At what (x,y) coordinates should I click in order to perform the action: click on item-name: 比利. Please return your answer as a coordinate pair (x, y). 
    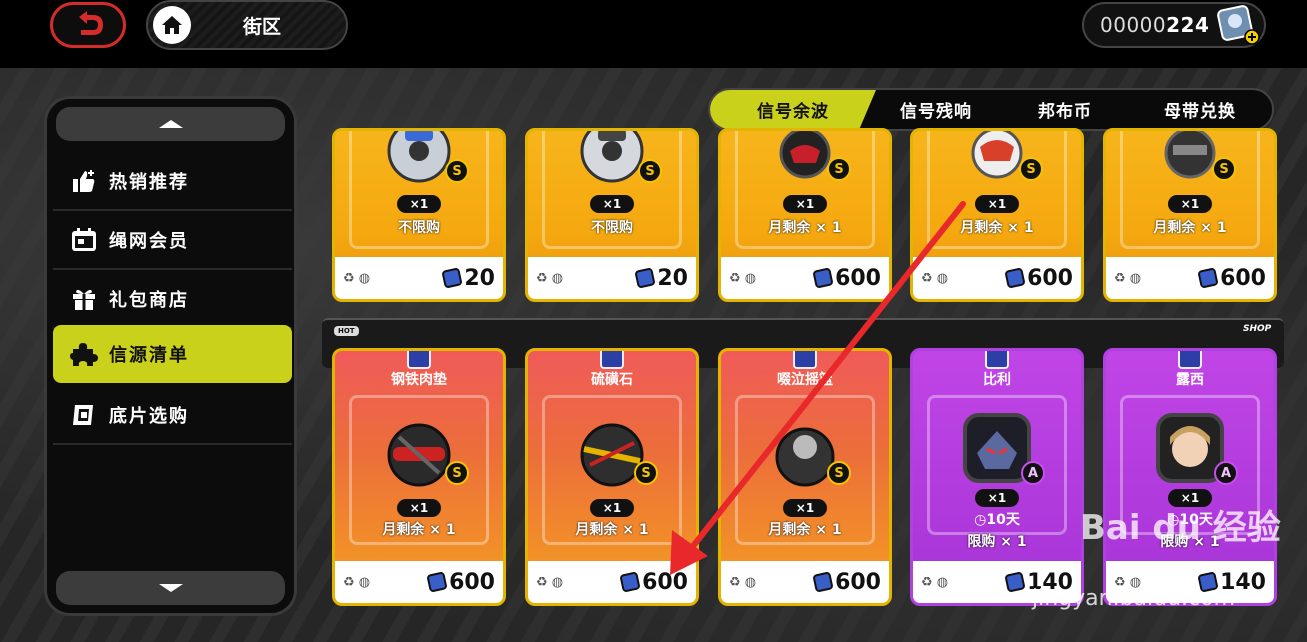
    Looking at the image, I should click on (997, 380).